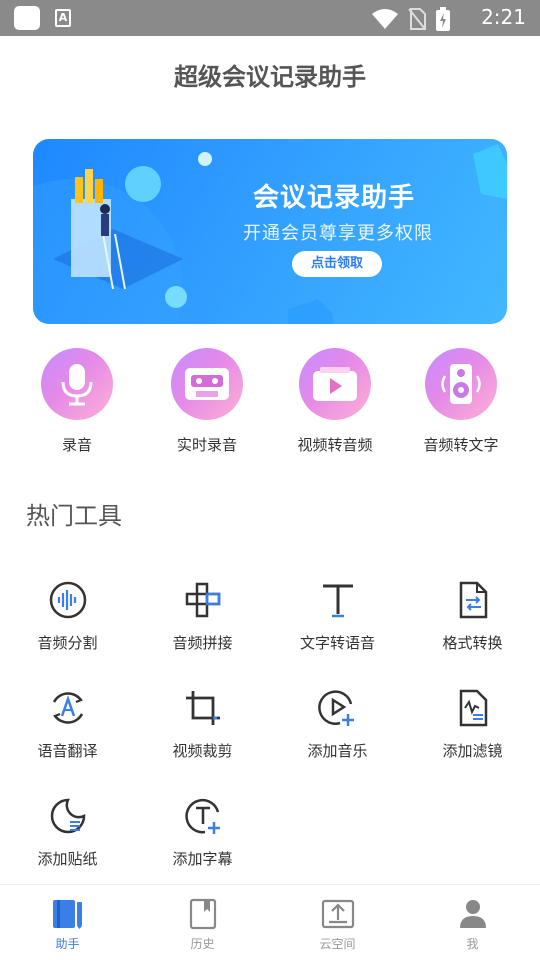 Image resolution: width=540 pixels, height=960 pixels. I want to click on tool-add-music: 添加音乐, so click(337, 723).